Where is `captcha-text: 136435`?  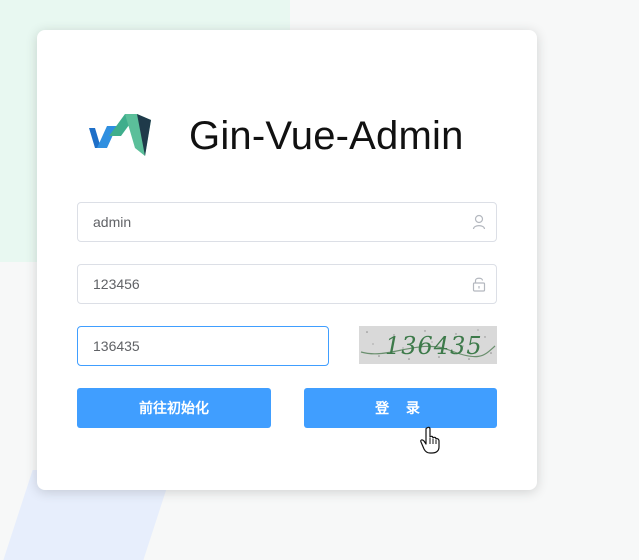
captcha-text: 136435 is located at coordinates (434, 346).